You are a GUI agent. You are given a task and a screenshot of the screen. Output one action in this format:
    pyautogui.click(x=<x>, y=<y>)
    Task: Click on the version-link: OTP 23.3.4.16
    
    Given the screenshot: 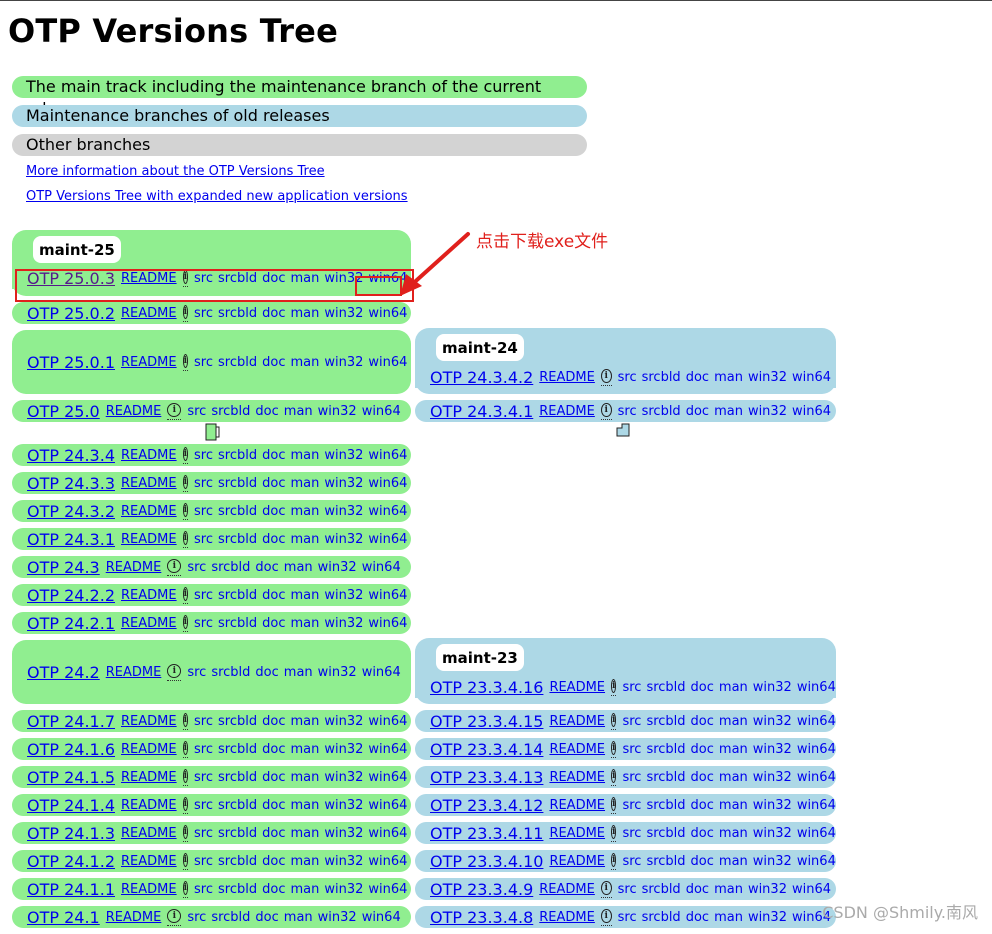 What is the action you would take?
    pyautogui.click(x=486, y=687)
    